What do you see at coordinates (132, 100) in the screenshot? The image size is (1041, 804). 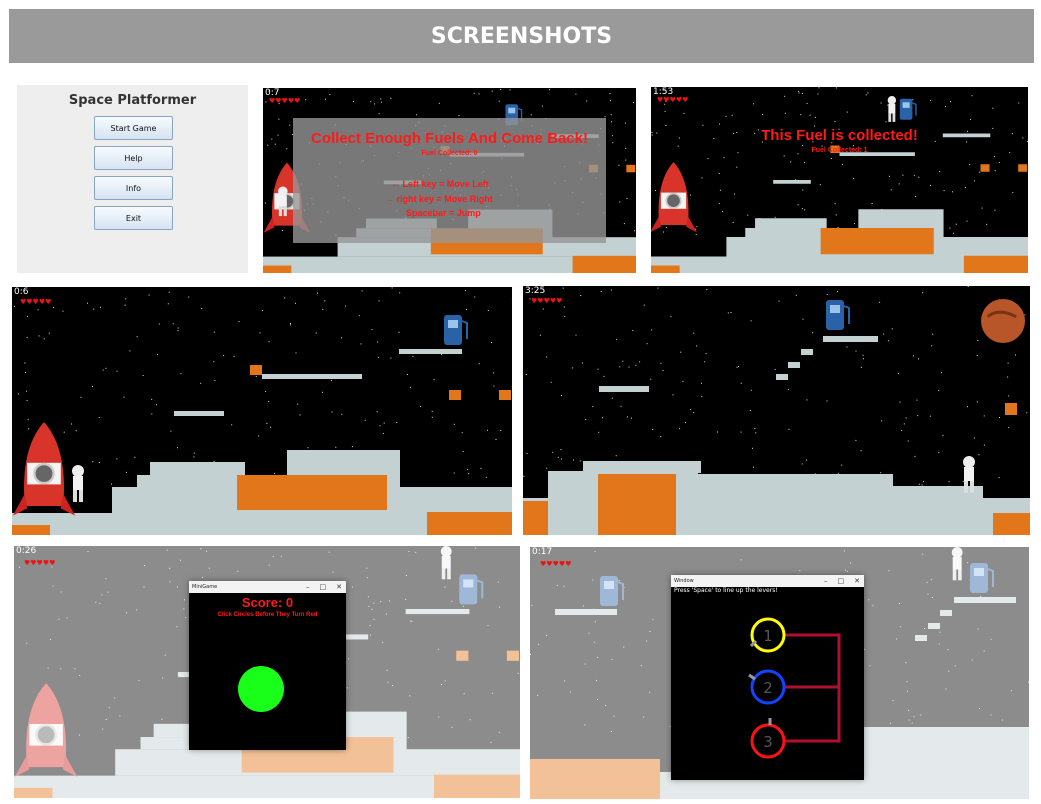 I see `game-title: Space Platformer` at bounding box center [132, 100].